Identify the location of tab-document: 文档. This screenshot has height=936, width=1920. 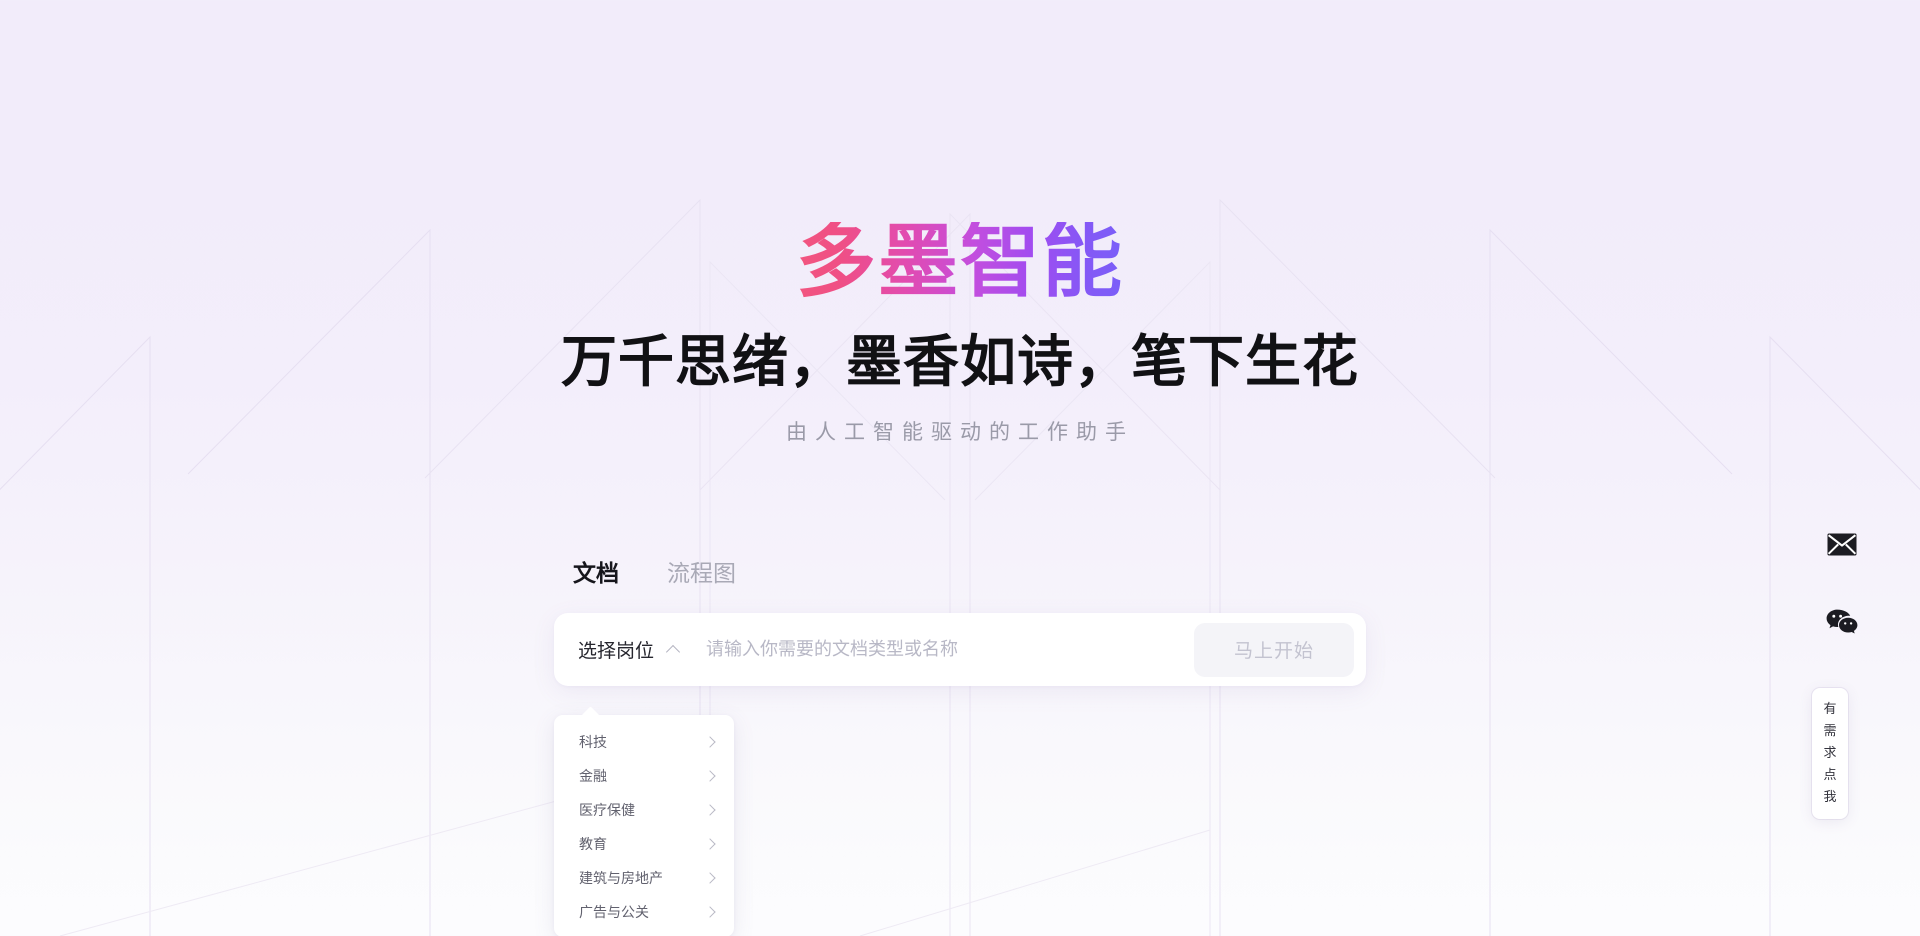
(596, 574).